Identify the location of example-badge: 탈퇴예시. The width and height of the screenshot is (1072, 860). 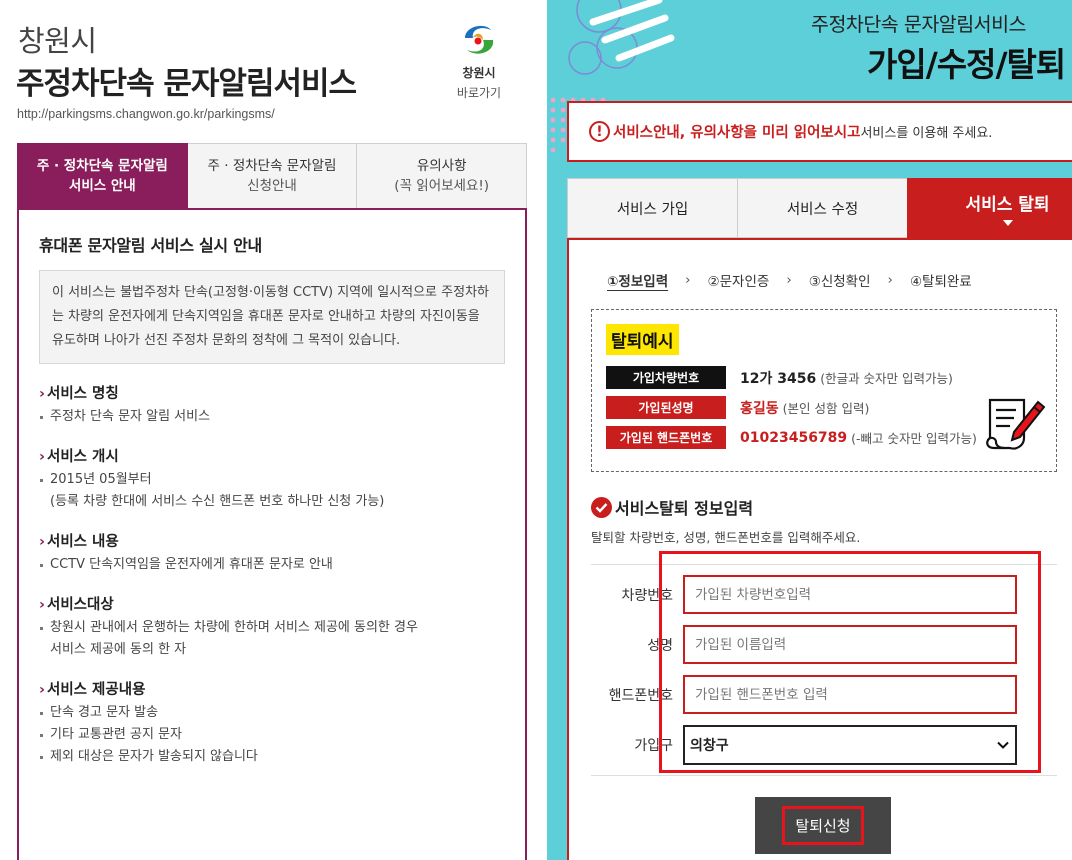
(642, 339).